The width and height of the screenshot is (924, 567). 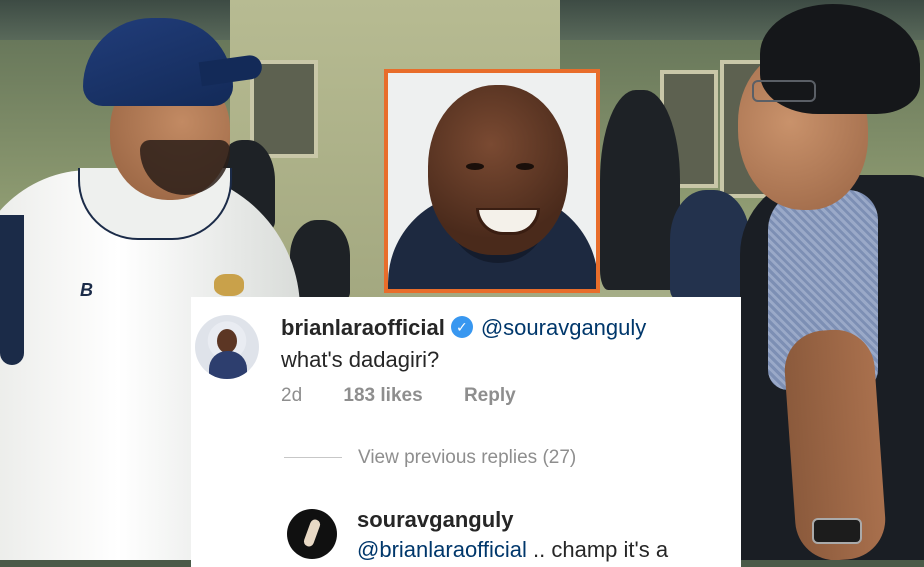 What do you see at coordinates (86, 290) in the screenshot?
I see `jacket-logo-icon: B` at bounding box center [86, 290].